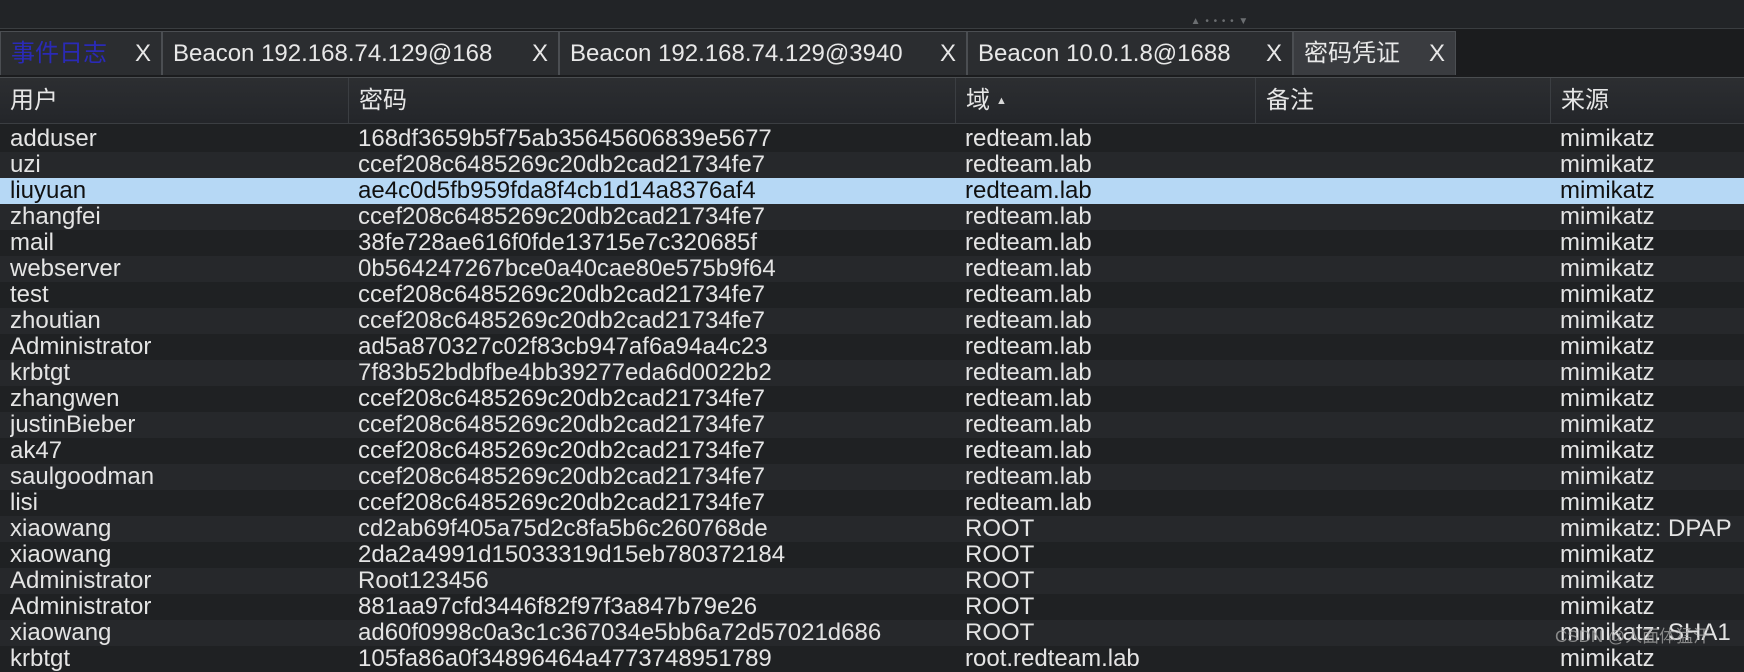 Image resolution: width=1744 pixels, height=672 pixels. Describe the element at coordinates (24, 503) in the screenshot. I see `cell-user: lisi` at that location.